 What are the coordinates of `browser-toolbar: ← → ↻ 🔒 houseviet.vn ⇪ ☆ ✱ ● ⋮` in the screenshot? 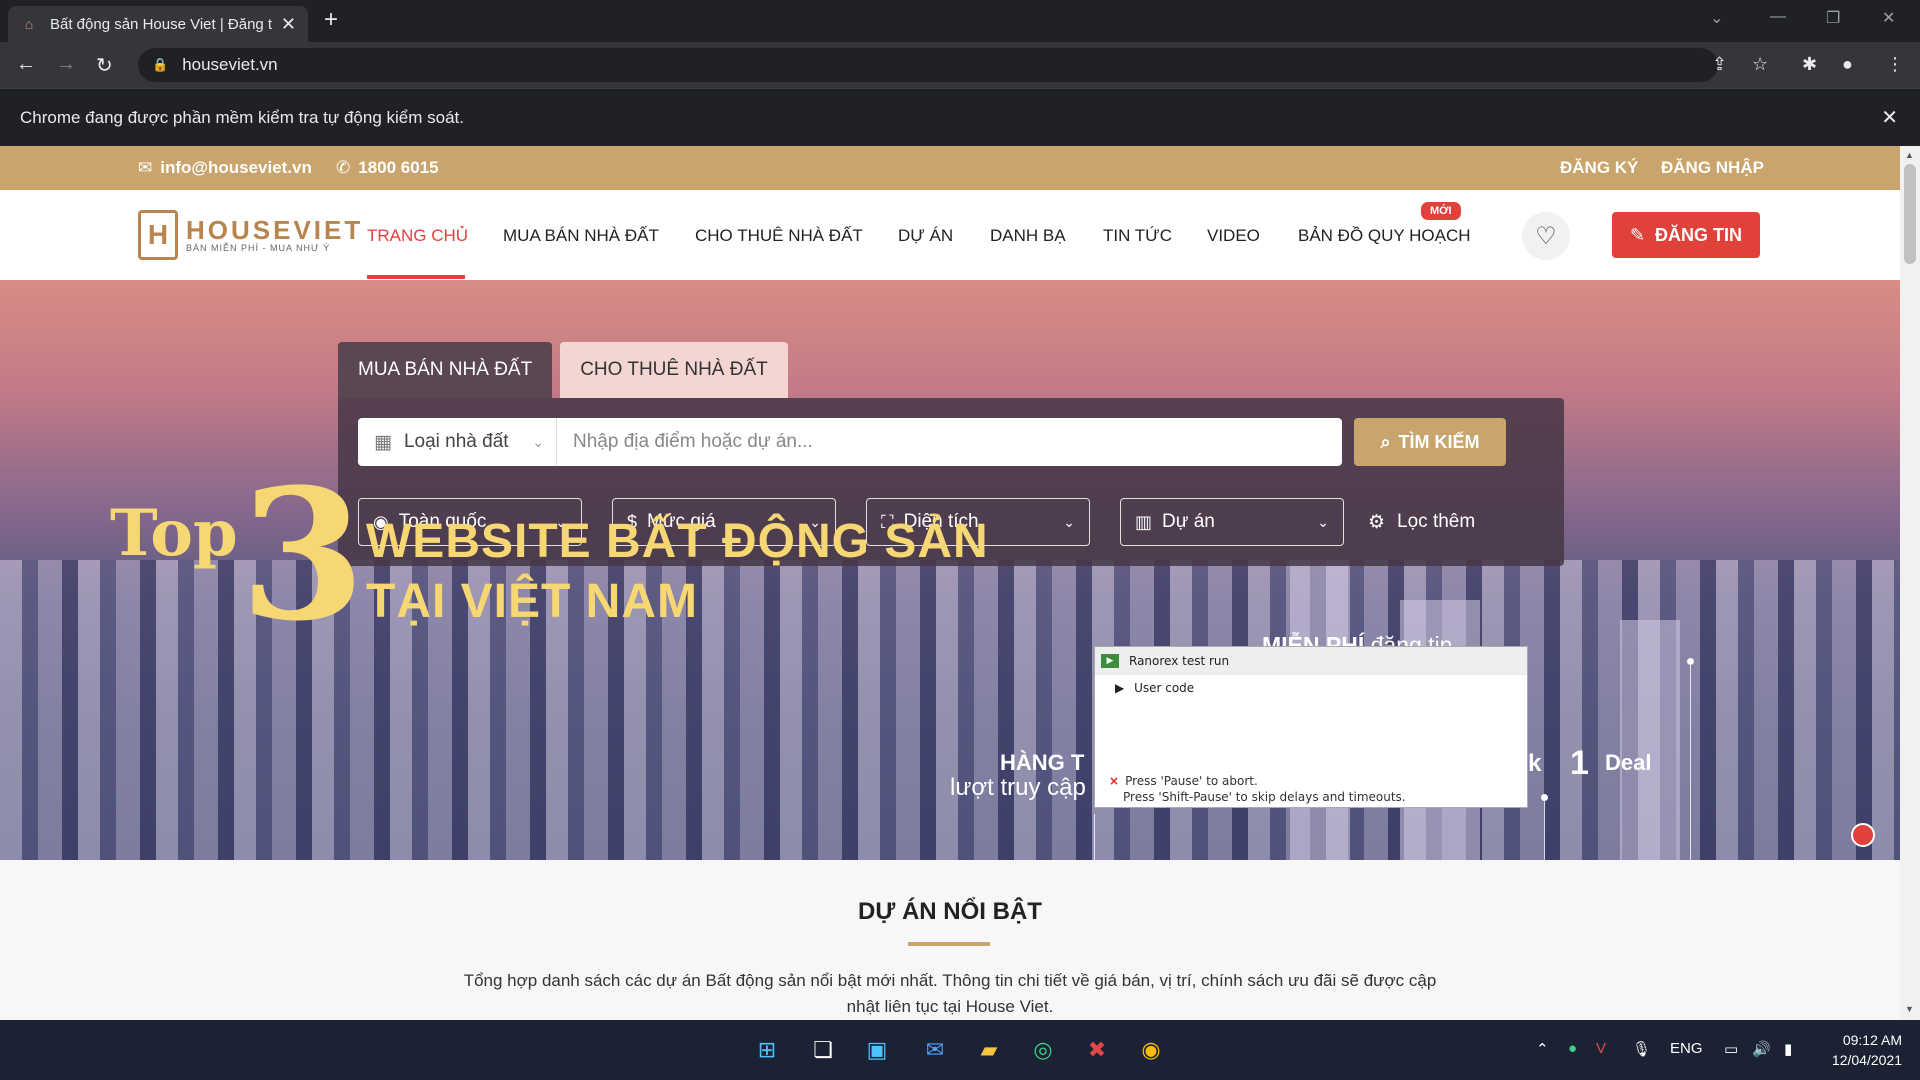 It's located at (960, 65).